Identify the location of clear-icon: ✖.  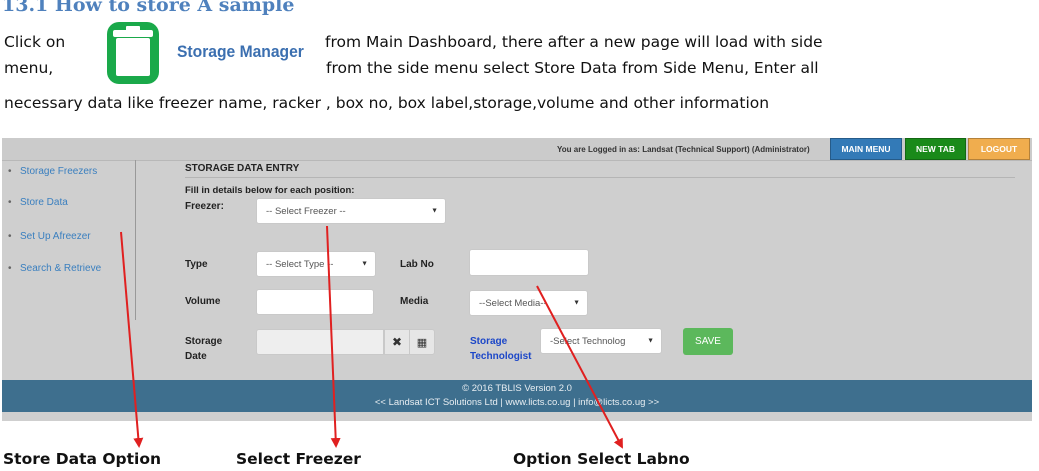
(397, 342).